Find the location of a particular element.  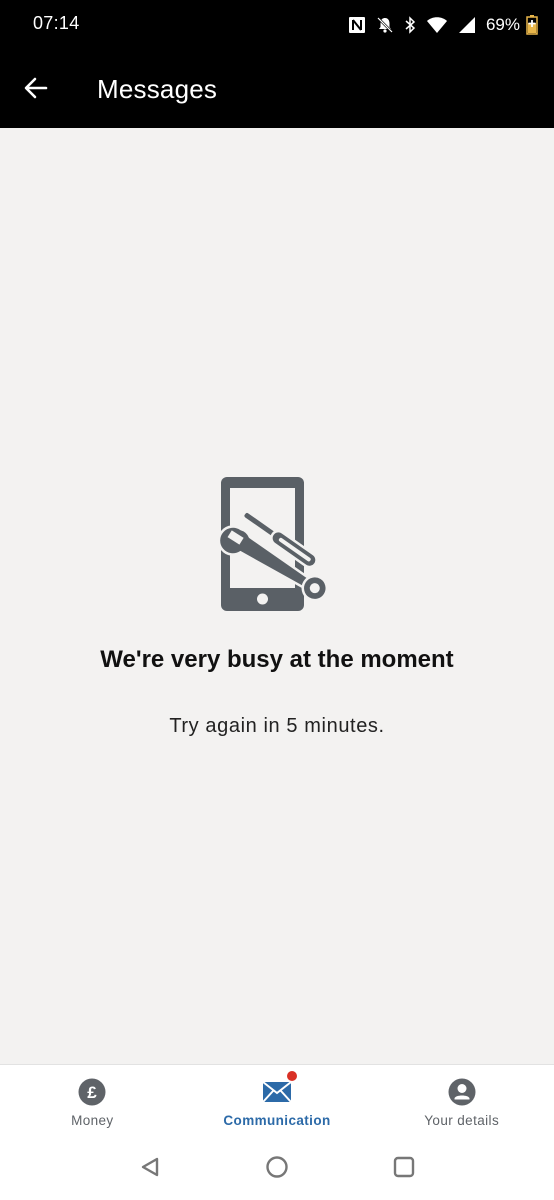

bottom-nav: £ Money Communication Your details is located at coordinates (277, 1102).